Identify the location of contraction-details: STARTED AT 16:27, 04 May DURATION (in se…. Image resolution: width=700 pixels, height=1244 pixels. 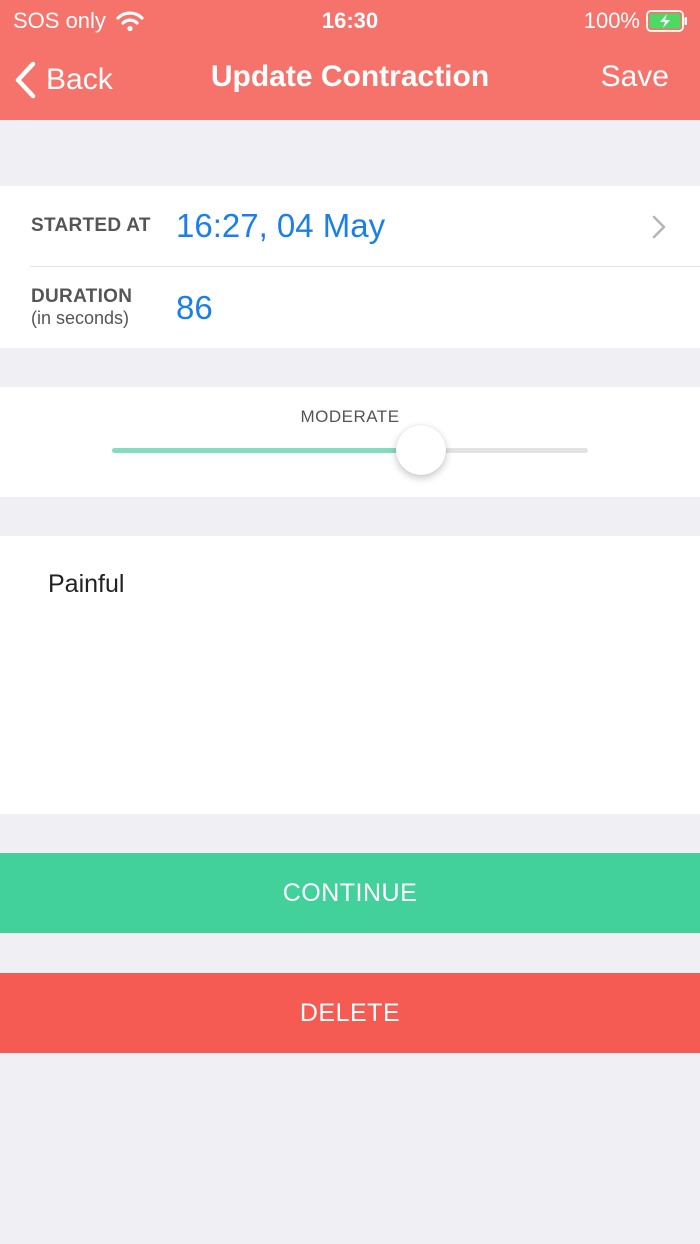
(350, 267).